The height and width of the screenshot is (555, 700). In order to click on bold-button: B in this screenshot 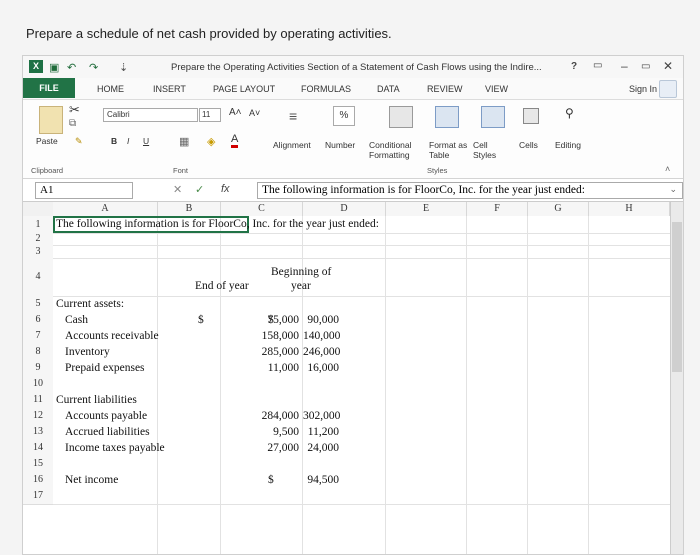, I will do `click(114, 141)`.